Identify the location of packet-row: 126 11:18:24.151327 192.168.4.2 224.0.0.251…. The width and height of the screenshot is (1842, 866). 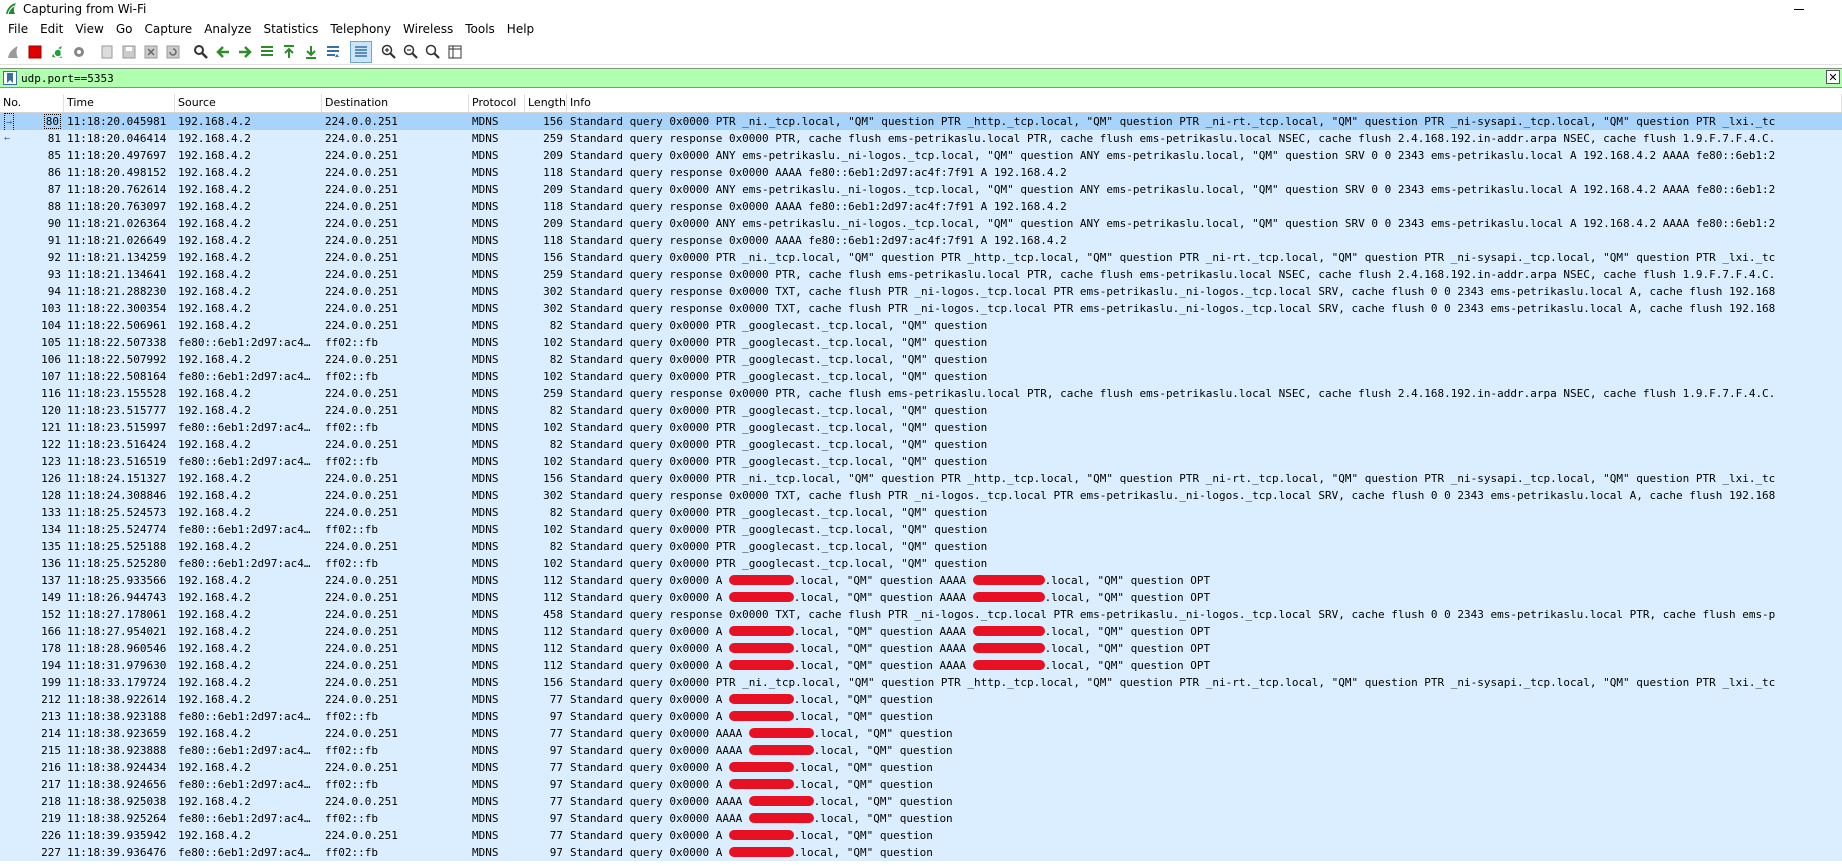
(921, 478).